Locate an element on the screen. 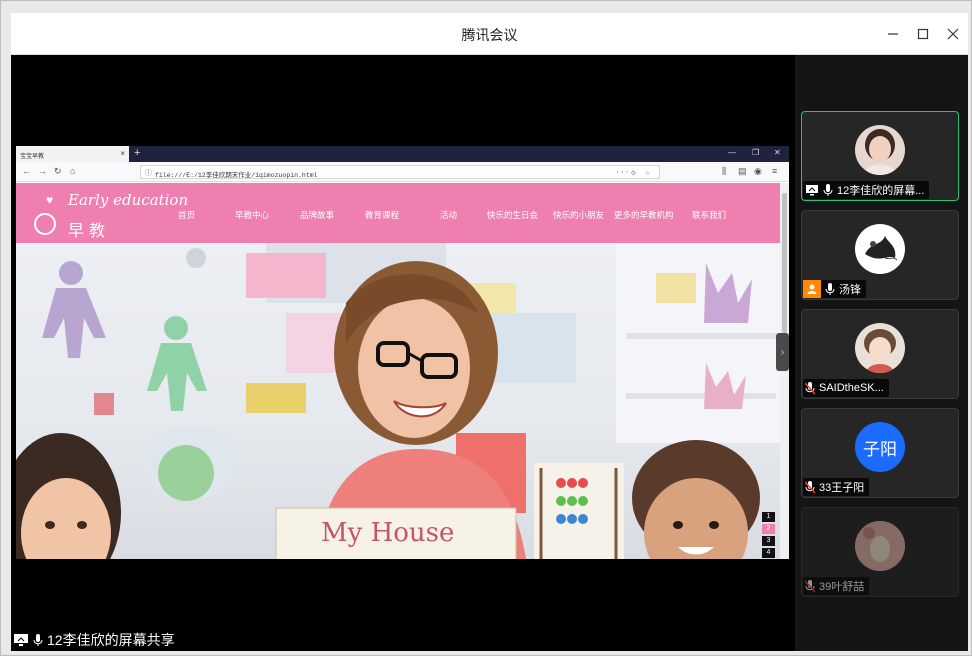  browser-tab-title: 宝宝早教 is located at coordinates (32, 157).